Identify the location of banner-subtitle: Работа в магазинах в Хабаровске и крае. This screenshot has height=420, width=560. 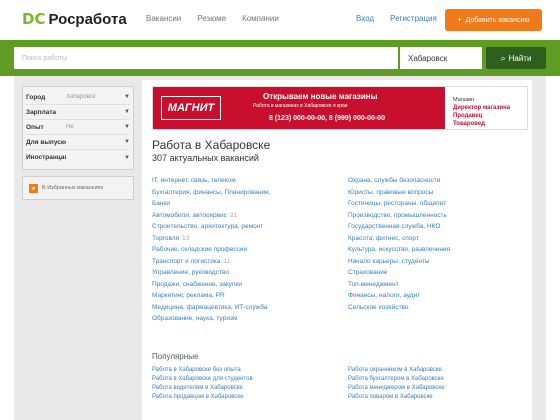
(300, 106).